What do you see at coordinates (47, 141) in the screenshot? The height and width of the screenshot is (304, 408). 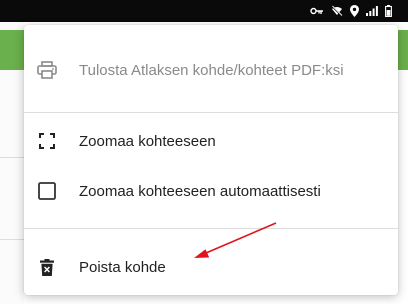 I see `zoom-frame-icon` at bounding box center [47, 141].